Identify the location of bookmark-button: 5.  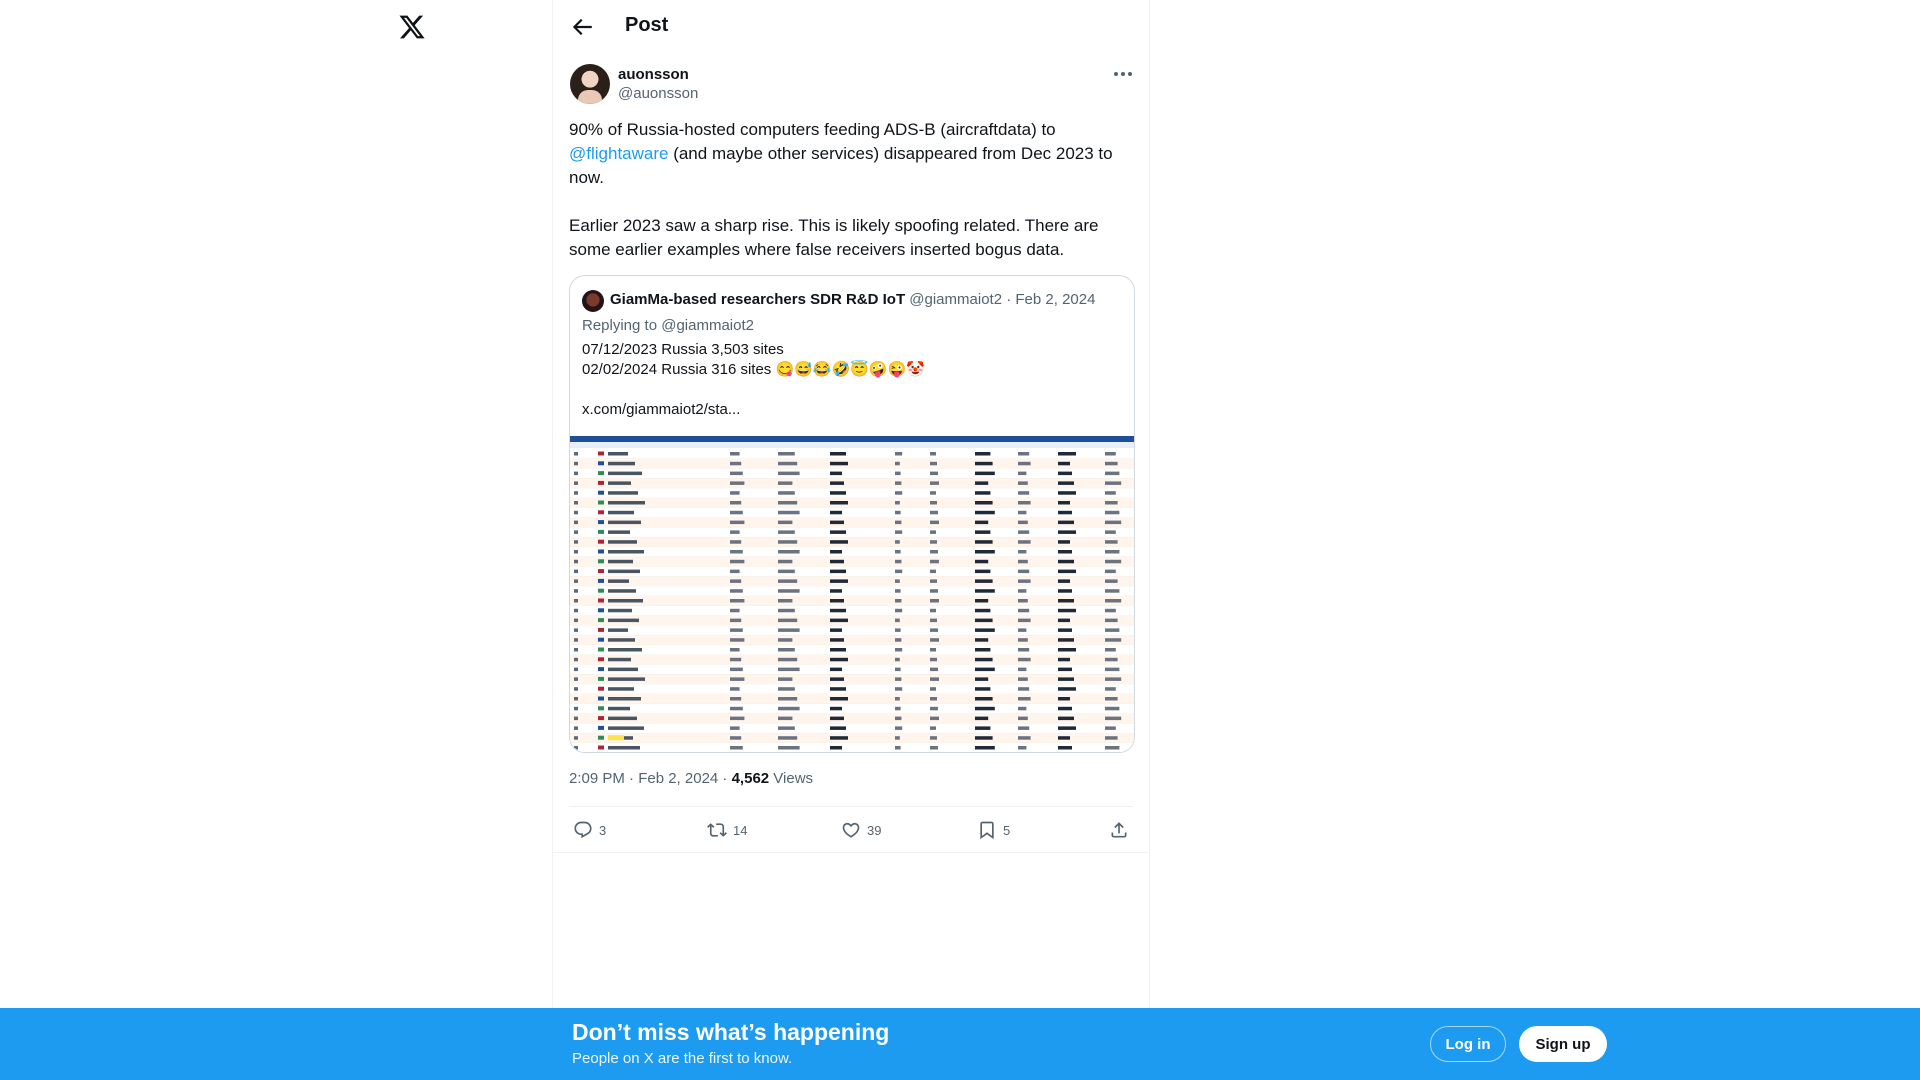
(993, 830).